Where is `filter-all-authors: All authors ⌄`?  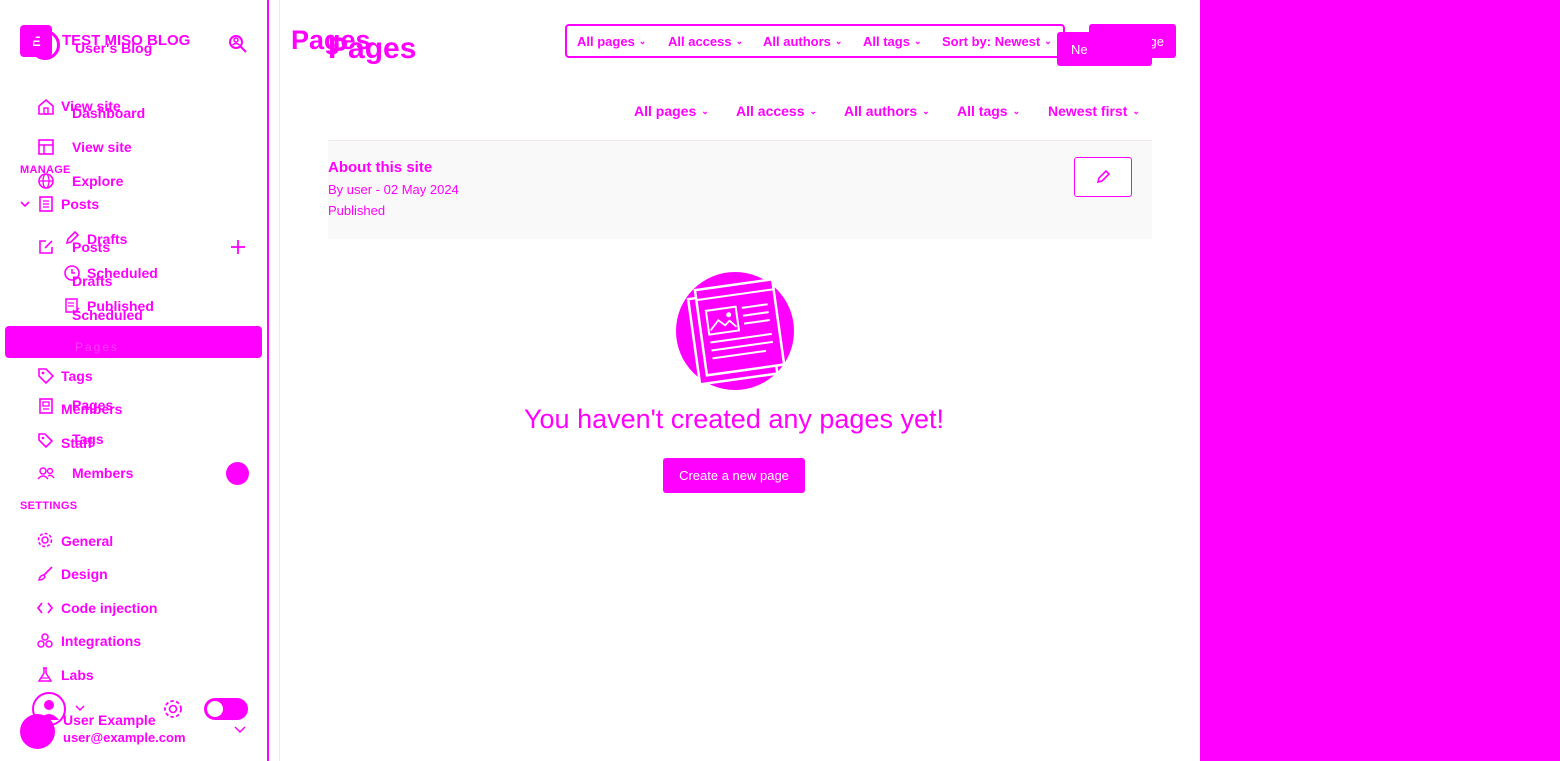 filter-all-authors: All authors ⌄ is located at coordinates (802, 41).